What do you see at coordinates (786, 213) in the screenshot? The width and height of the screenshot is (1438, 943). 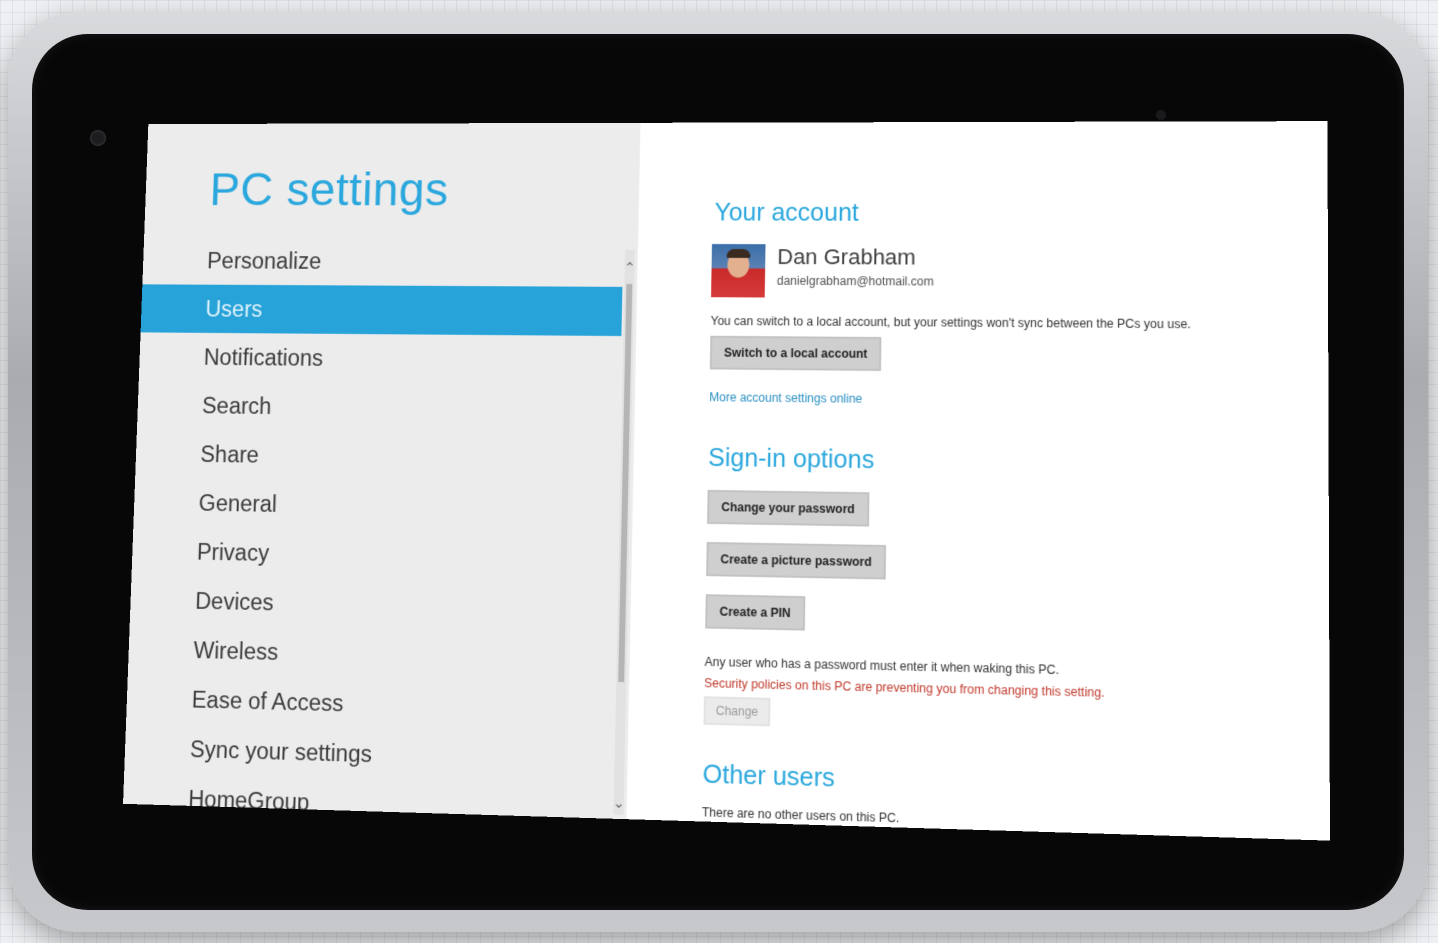 I see `your-account-heading: Your account` at bounding box center [786, 213].